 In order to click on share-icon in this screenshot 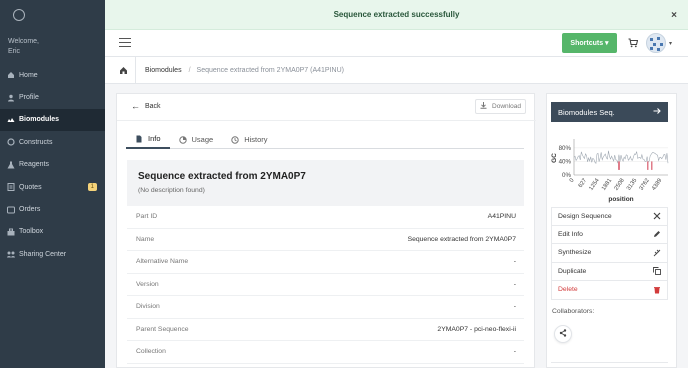, I will do `click(563, 334)`.